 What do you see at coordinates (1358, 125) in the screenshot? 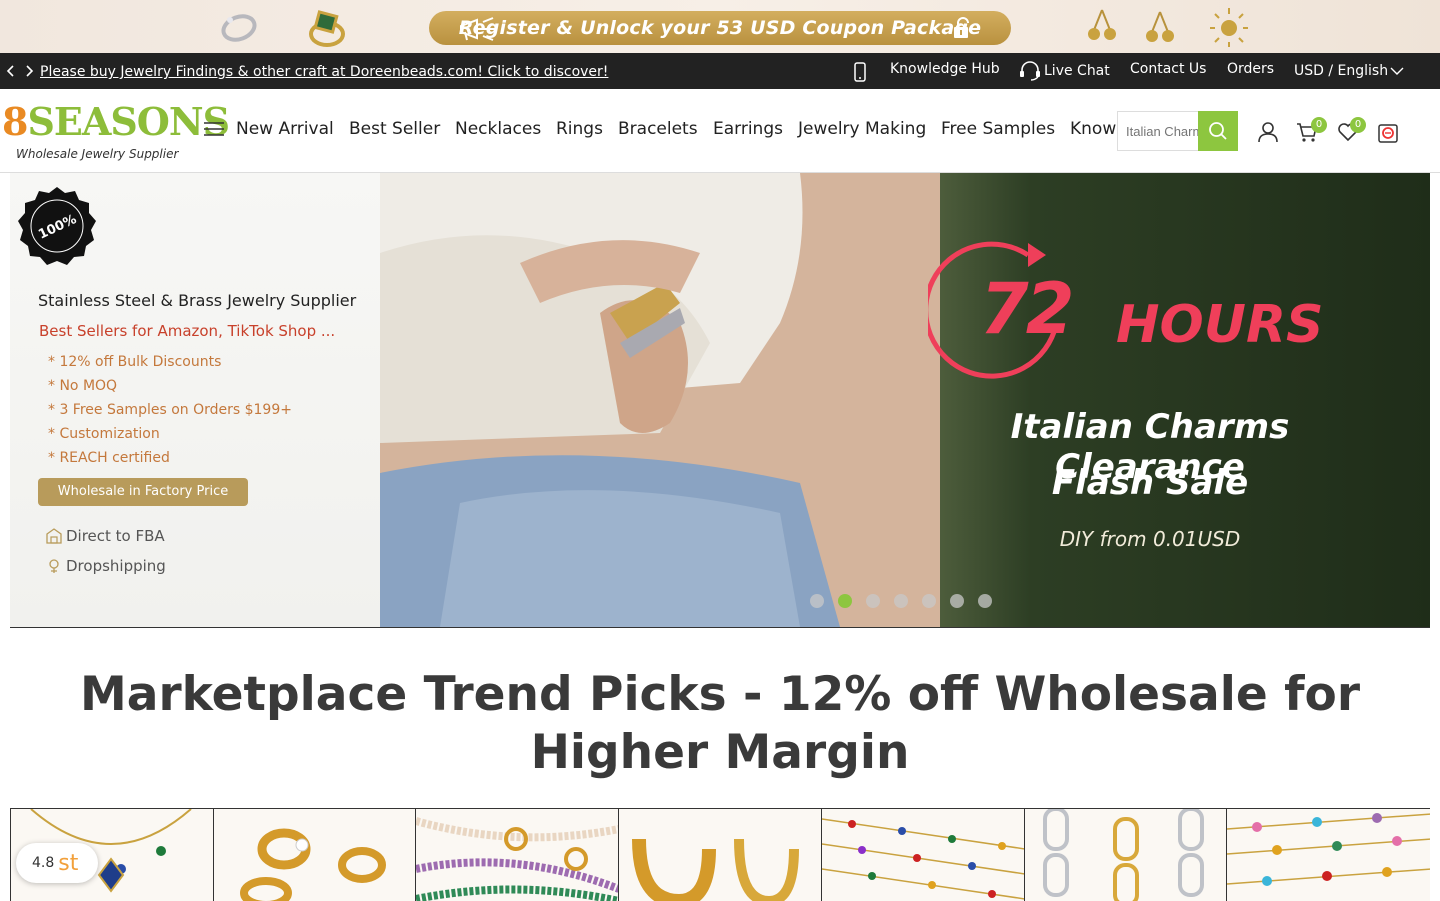
I see `wishlist-count-badge: 0` at bounding box center [1358, 125].